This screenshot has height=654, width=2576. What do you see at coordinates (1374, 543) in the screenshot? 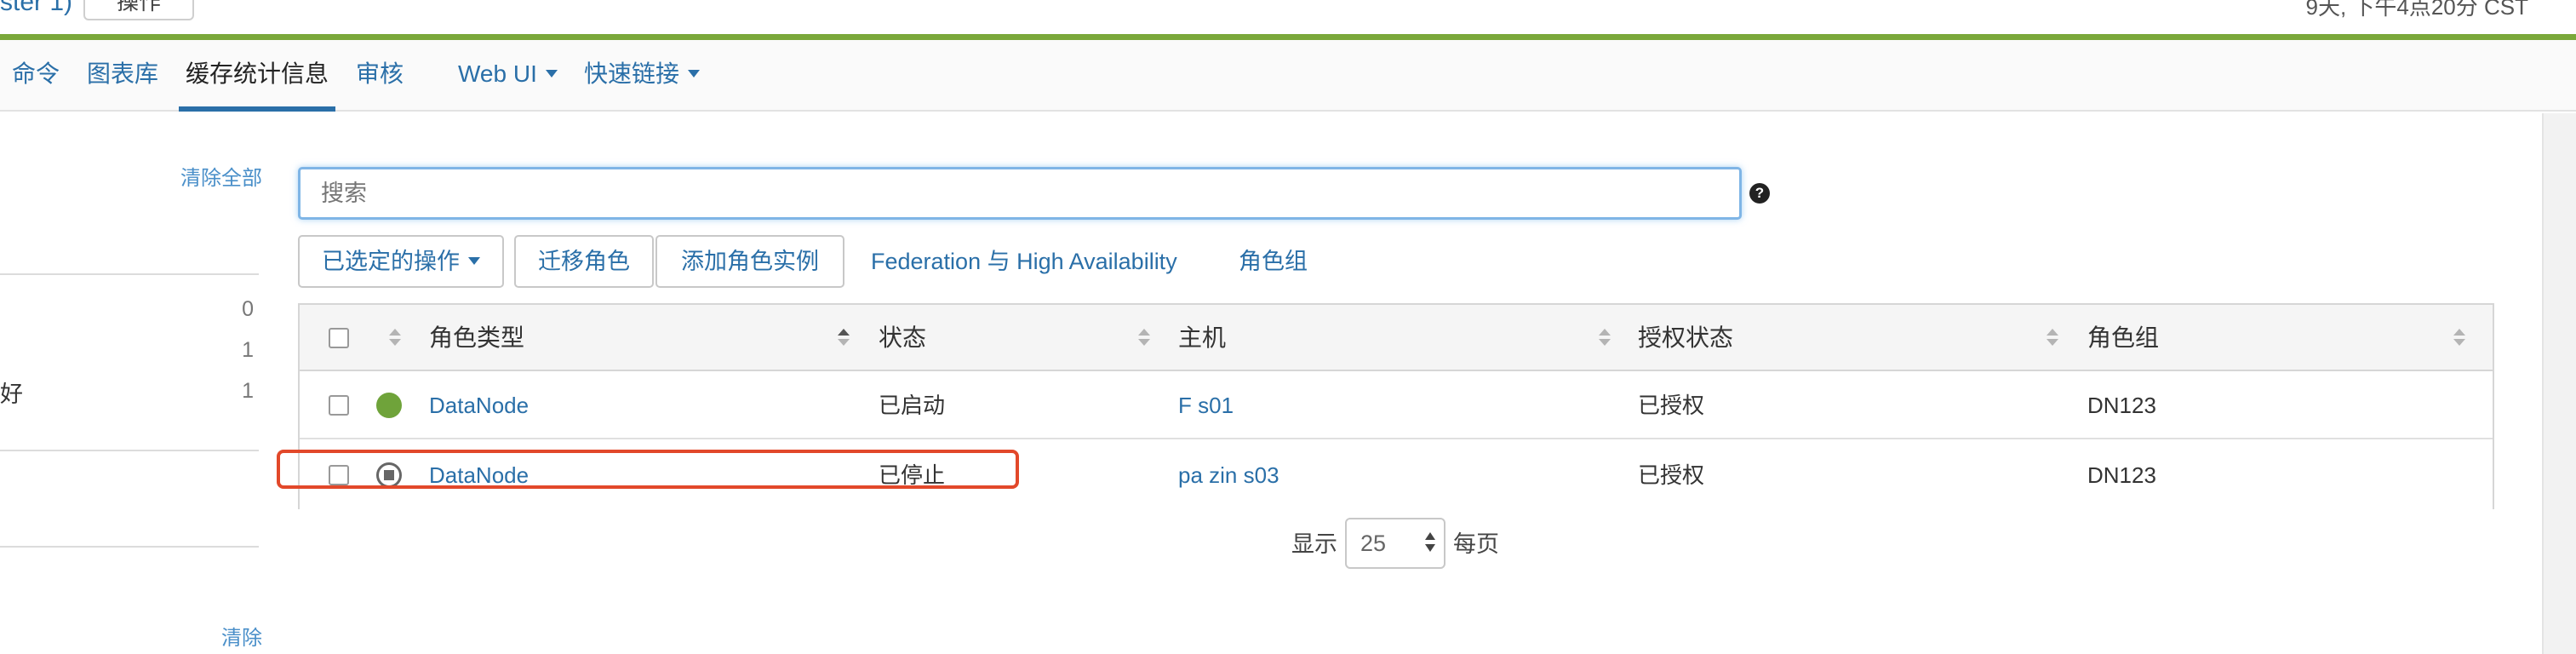
I see `page-size-value: 25` at bounding box center [1374, 543].